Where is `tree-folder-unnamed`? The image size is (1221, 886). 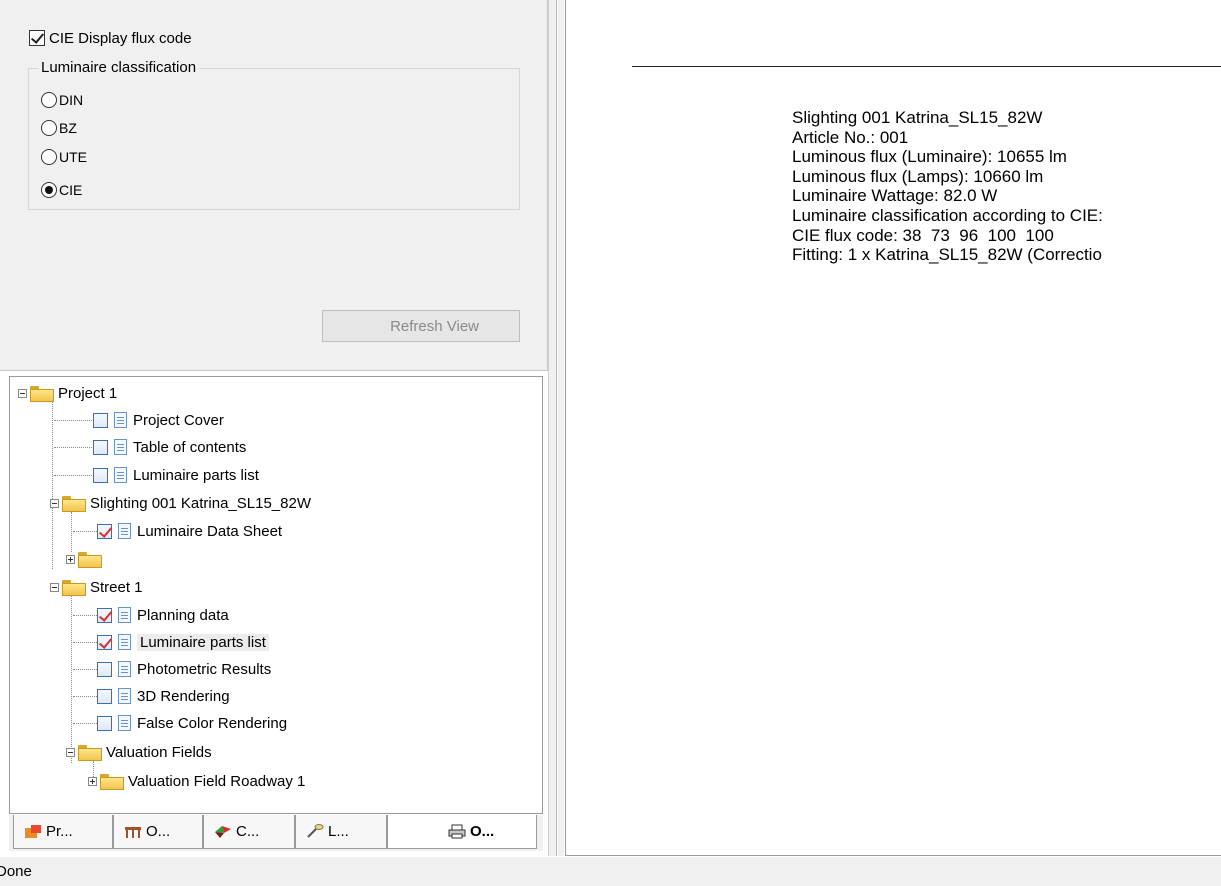
tree-folder-unnamed is located at coordinates (86, 559).